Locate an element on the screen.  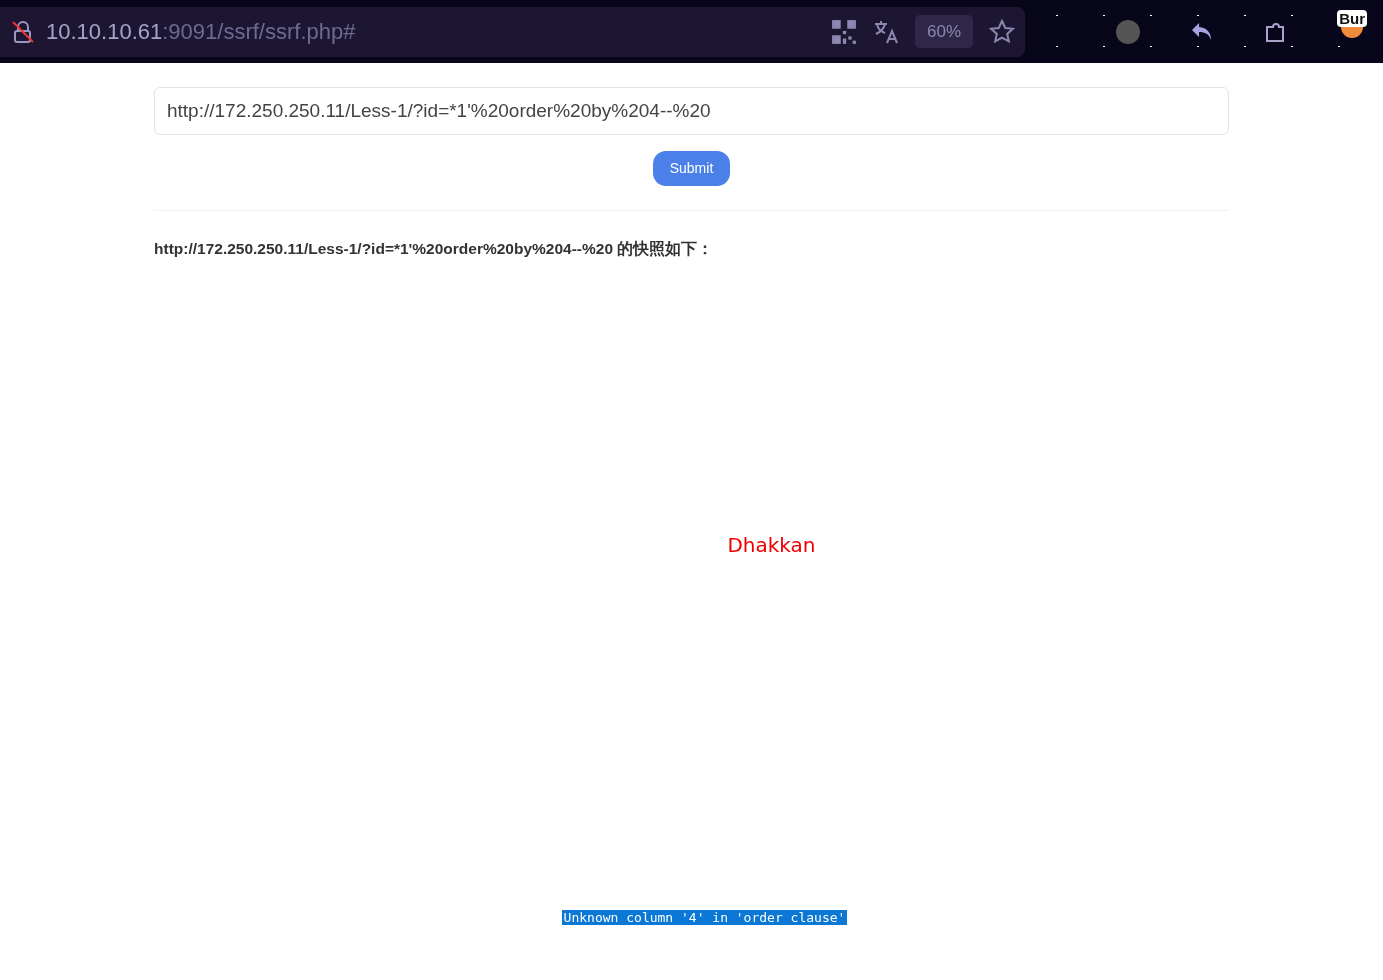
url-host: 10.10.10.61 is located at coordinates (104, 31).